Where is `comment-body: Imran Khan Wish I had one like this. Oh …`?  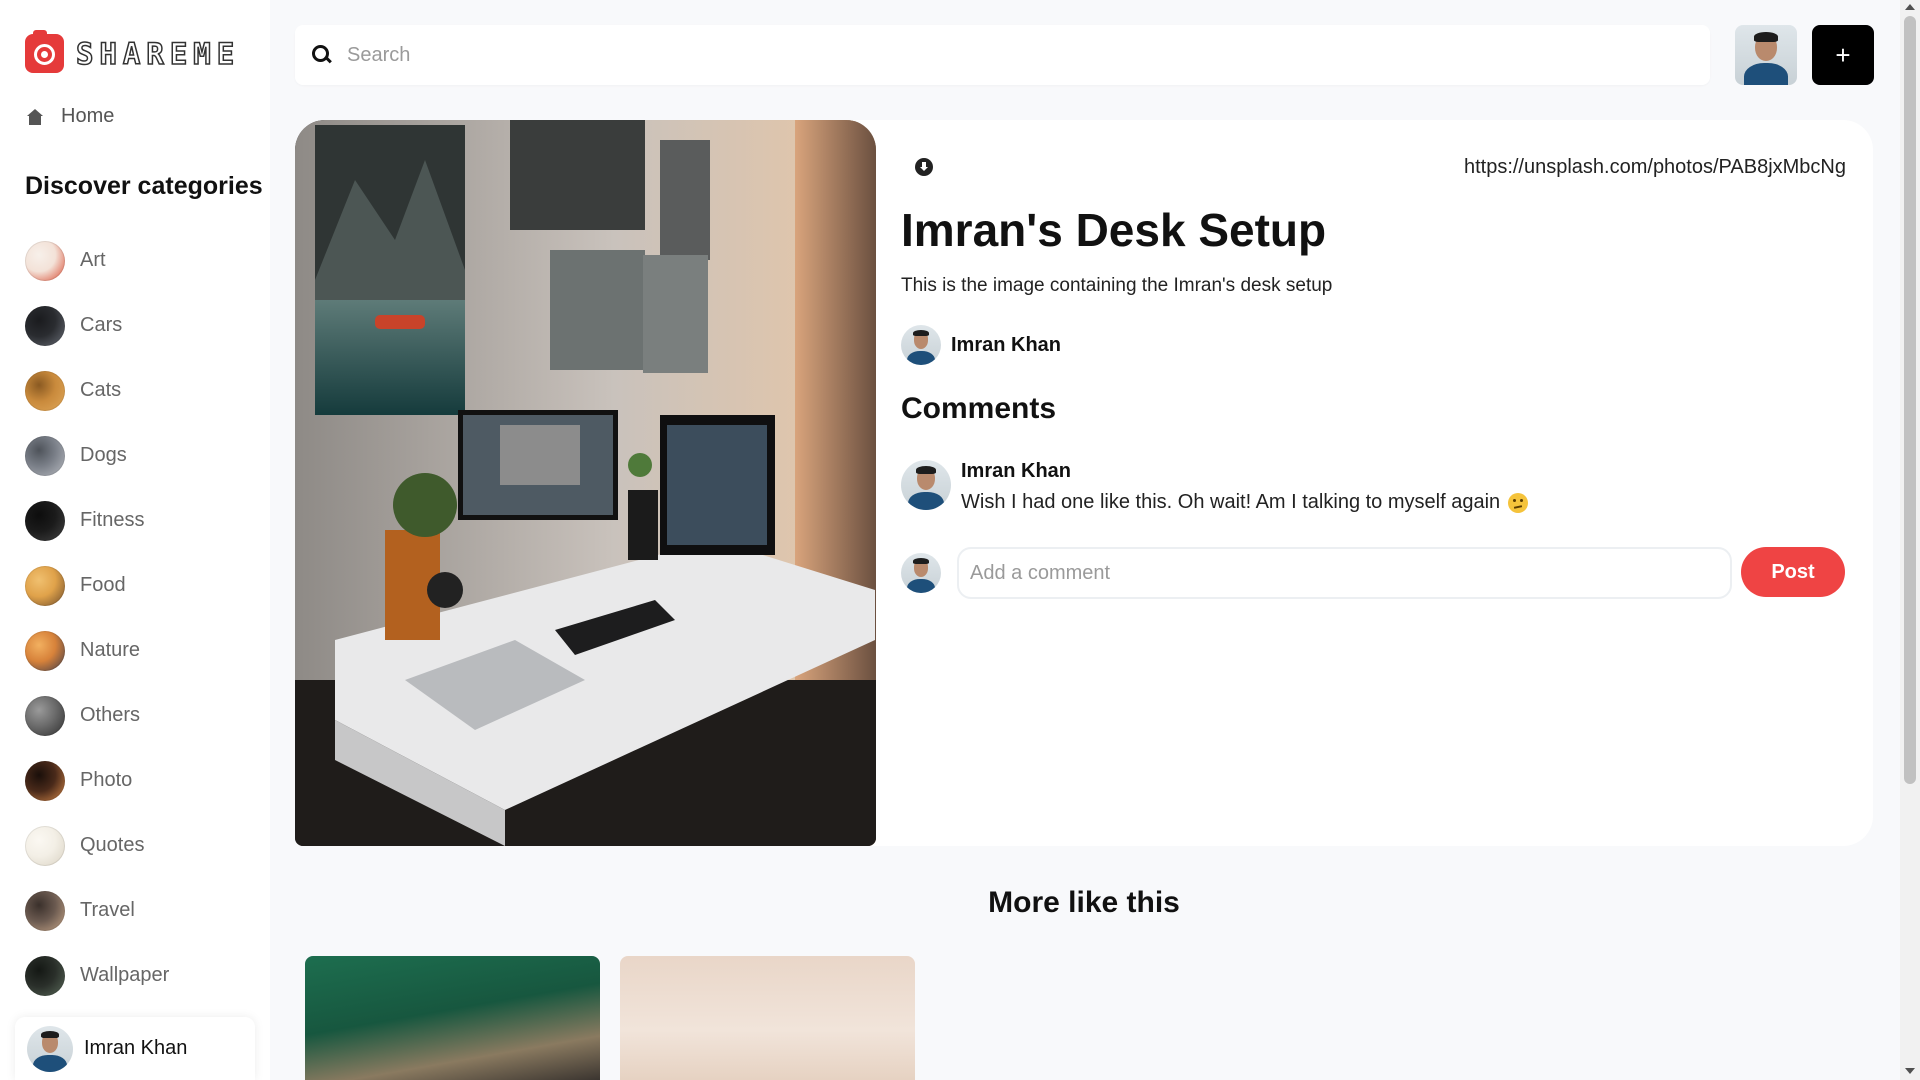 comment-body: Imran Khan Wish I had one like this. Oh … is located at coordinates (1245, 487).